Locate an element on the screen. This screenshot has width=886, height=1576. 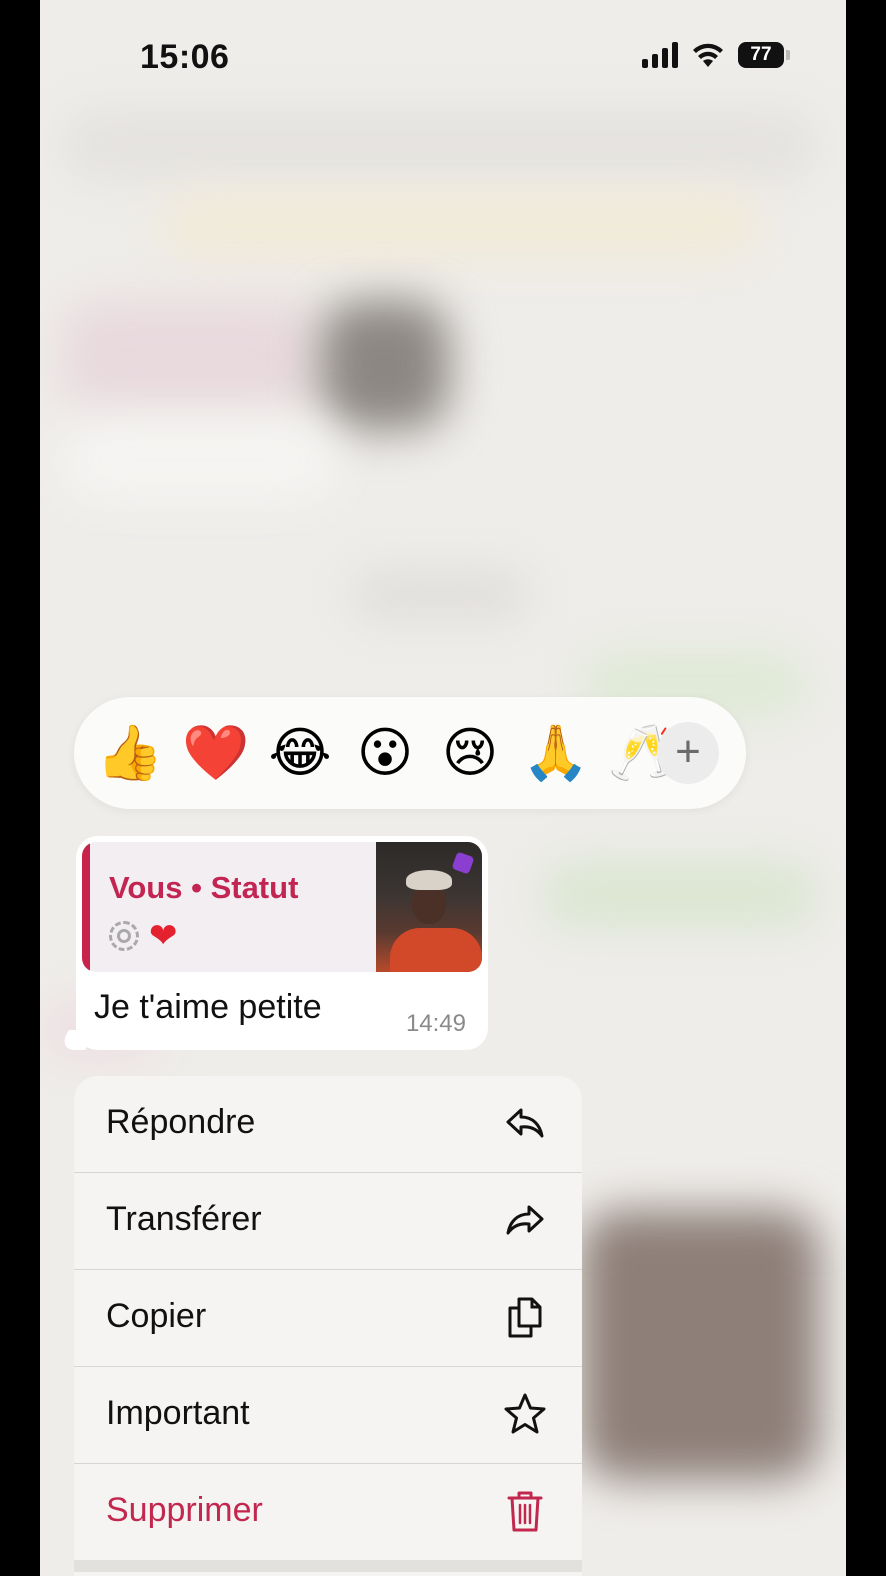
menu-item-label: Copier is located at coordinates (156, 1316).